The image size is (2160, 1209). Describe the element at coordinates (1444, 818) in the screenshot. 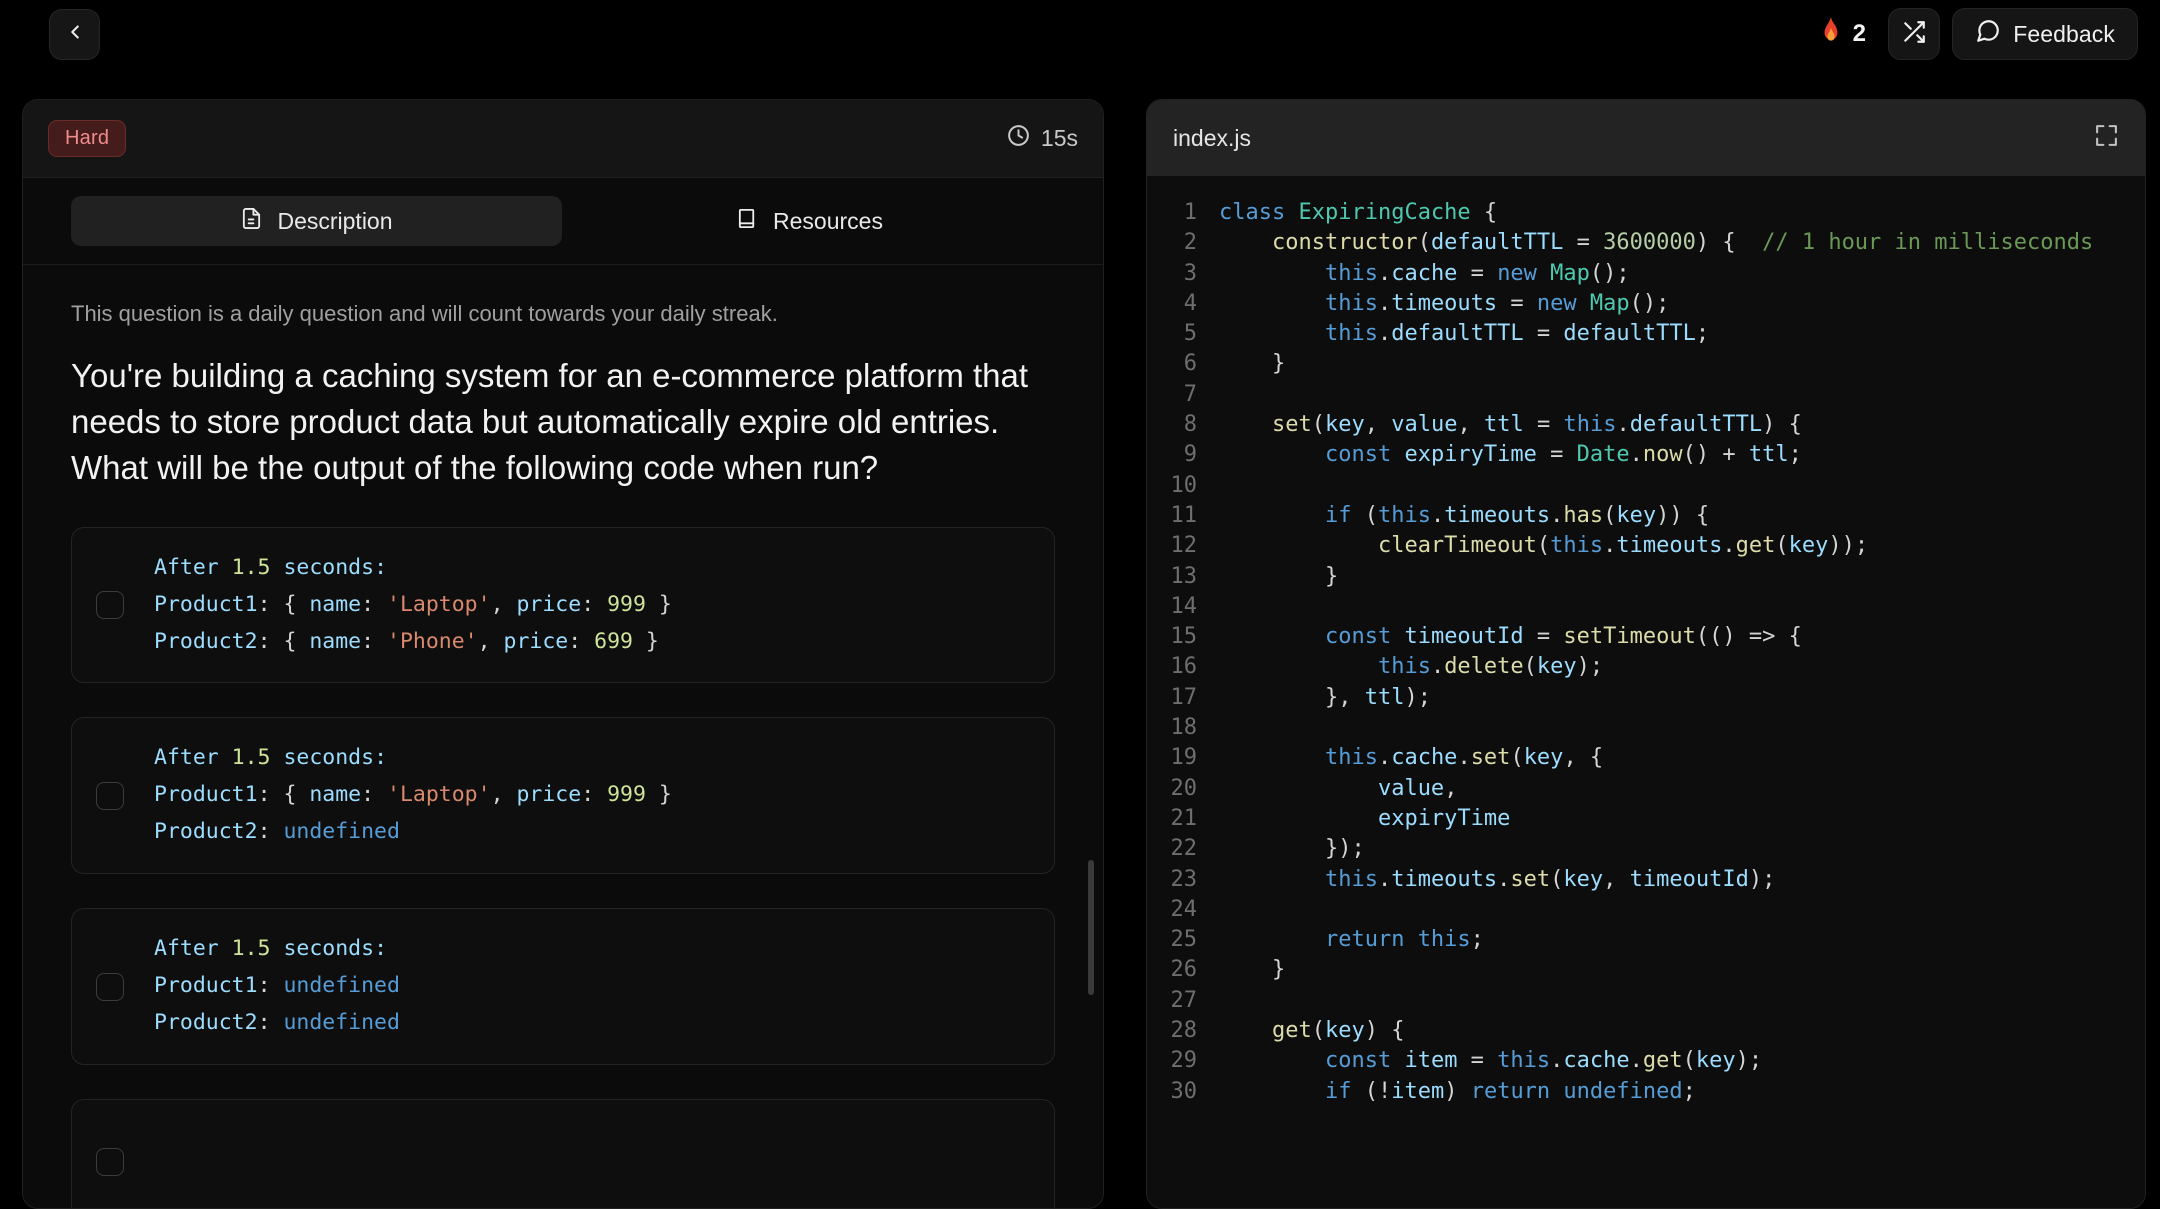

I see `code-line-content: expiryTime` at that location.